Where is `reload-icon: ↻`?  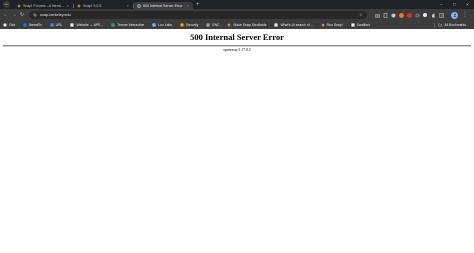
reload-icon: ↻ is located at coordinates (22, 15).